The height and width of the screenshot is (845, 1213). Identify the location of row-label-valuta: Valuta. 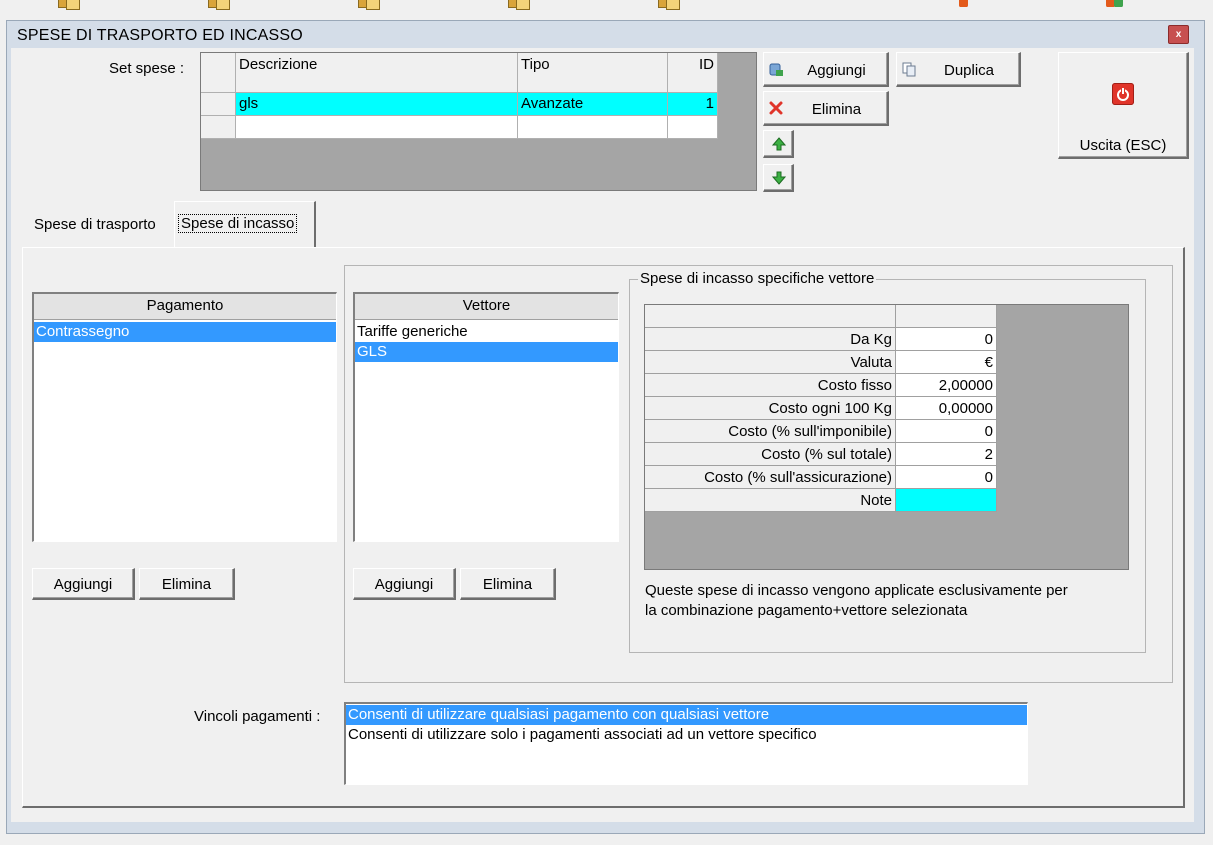
(770, 362).